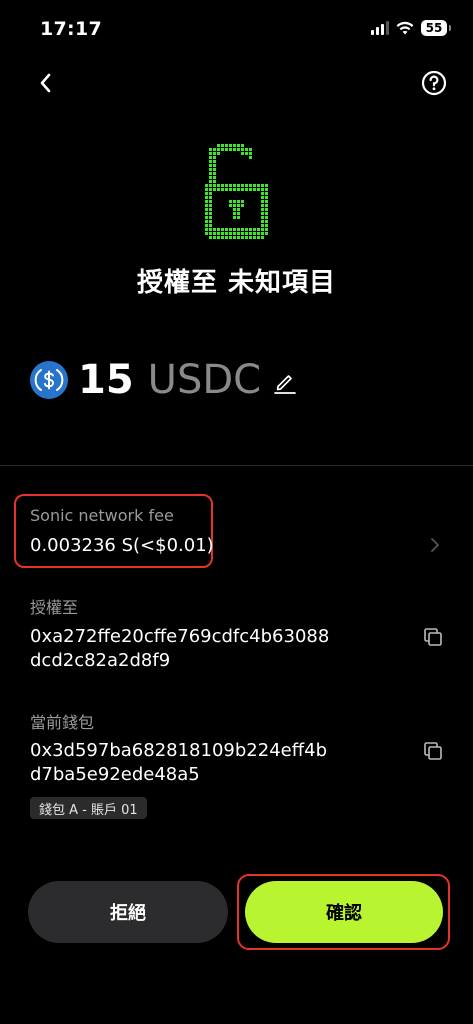  I want to click on network-fee-label: Sonic network fee, so click(102, 515).